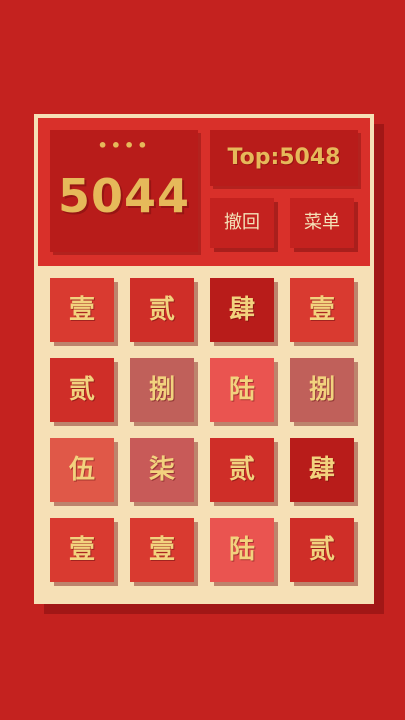  What do you see at coordinates (242, 223) in the screenshot?
I see `undo-button: 撤回` at bounding box center [242, 223].